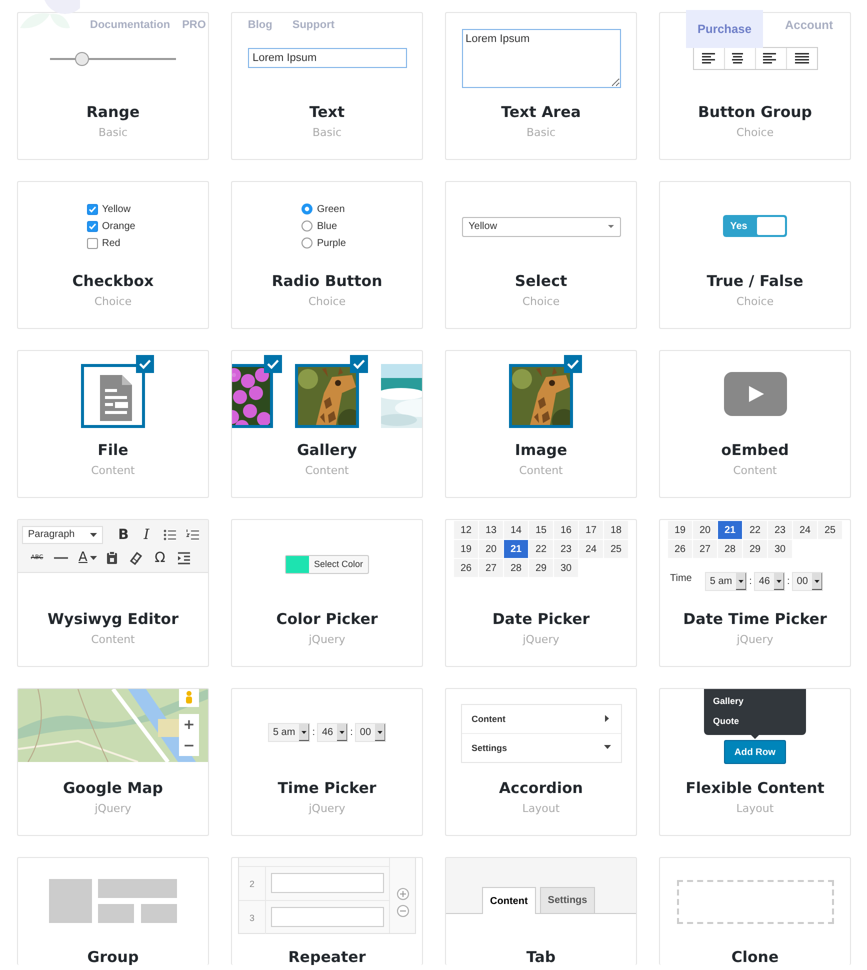  I want to click on color-button: A, so click(83, 557).